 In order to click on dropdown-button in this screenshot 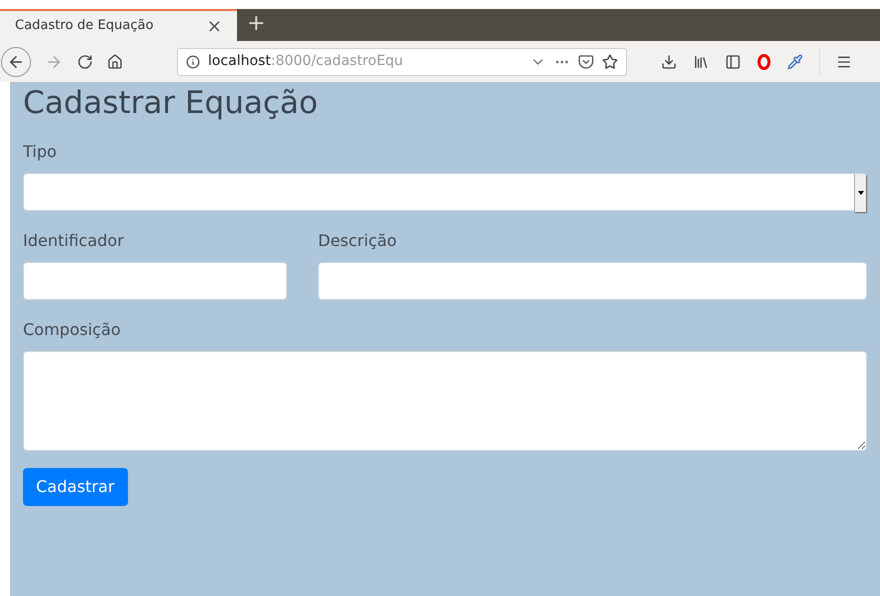, I will do `click(860, 193)`.